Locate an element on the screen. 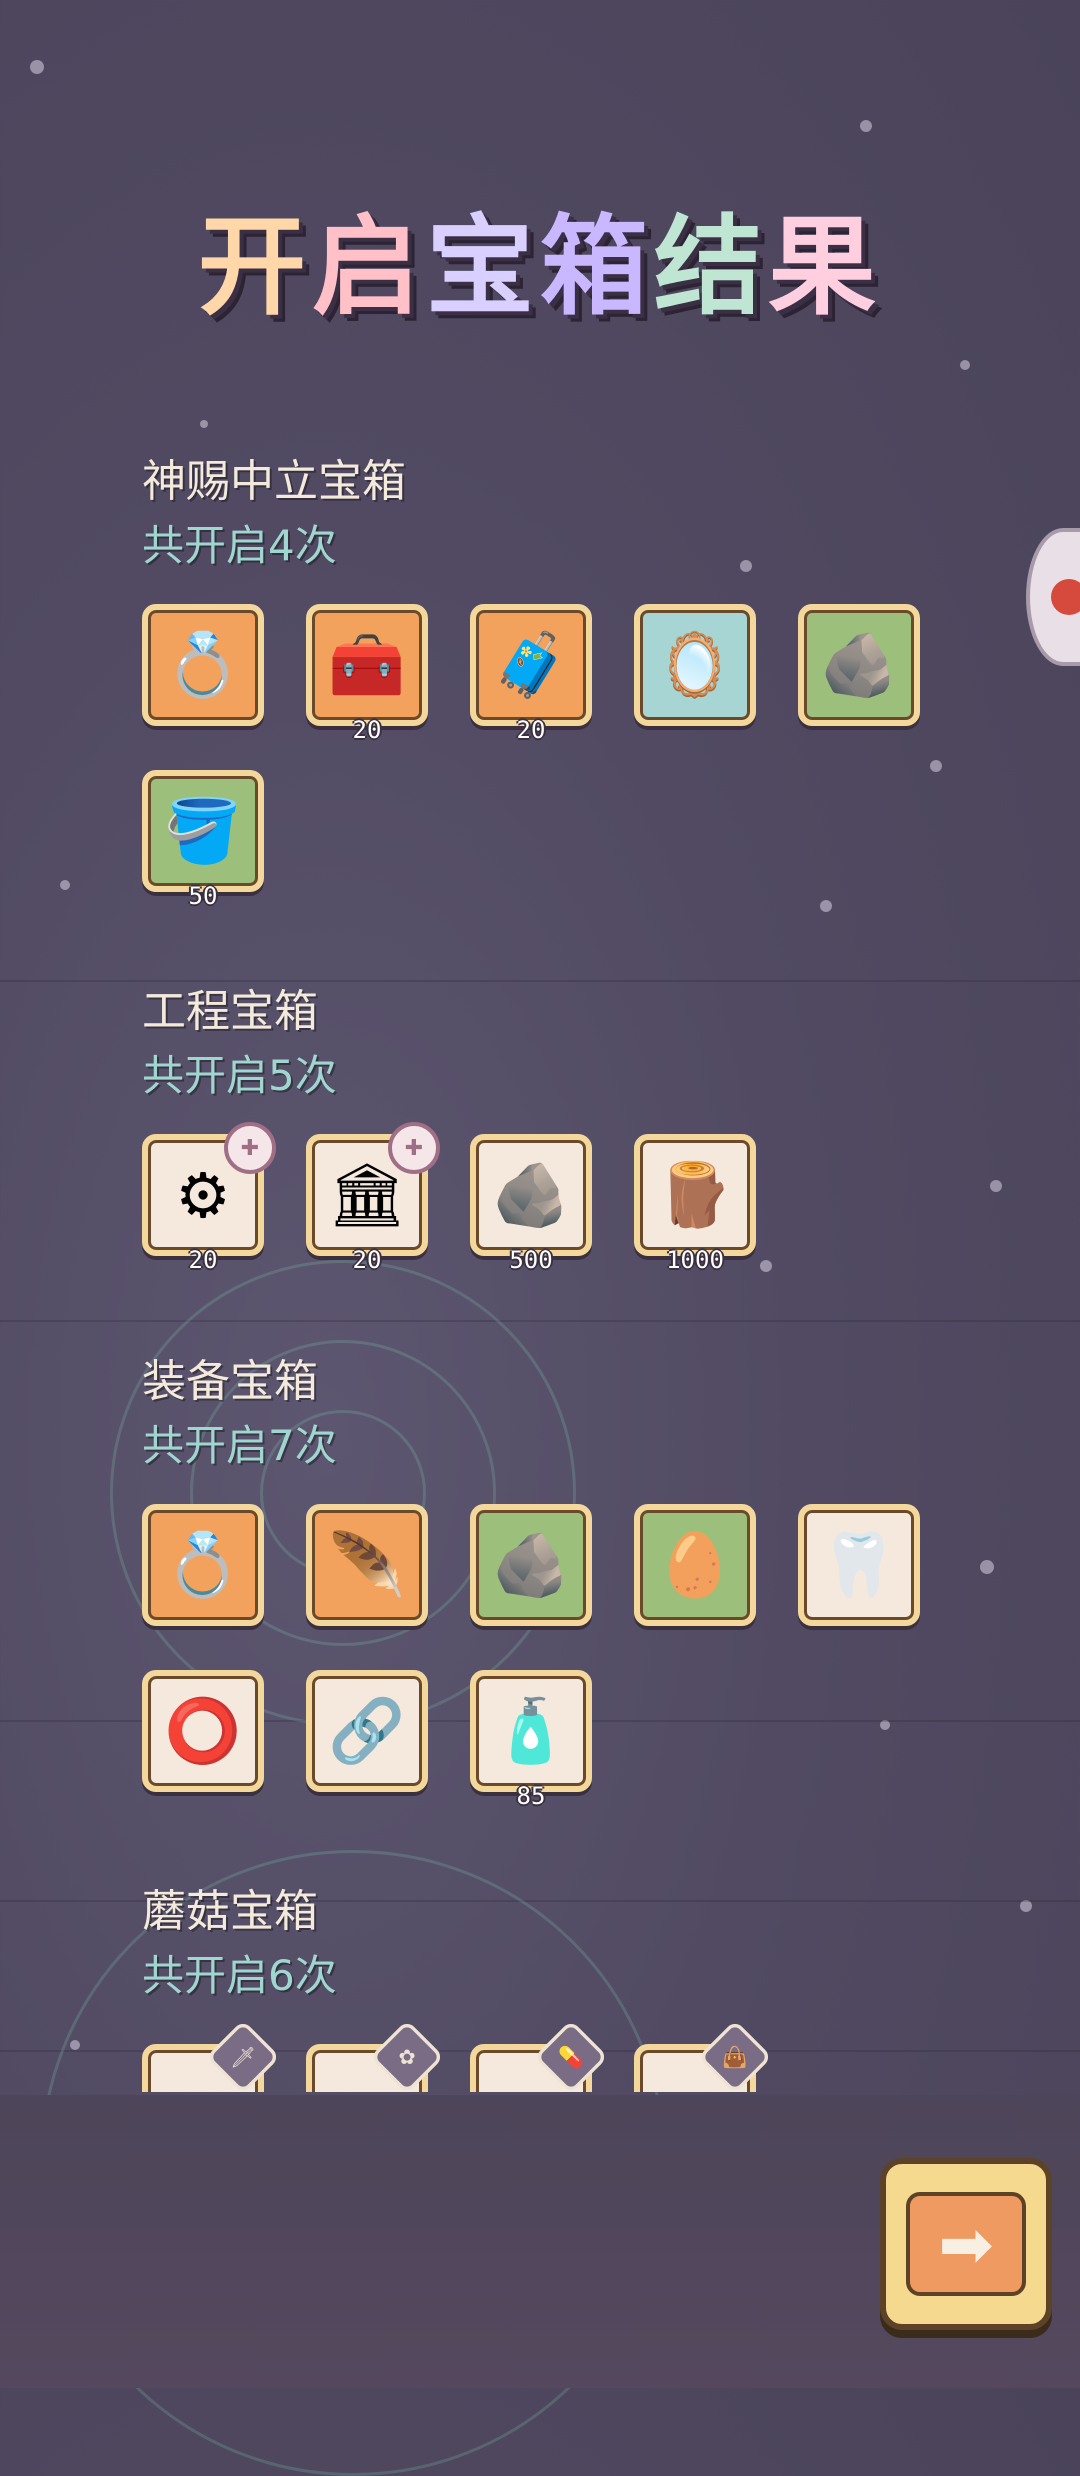 This screenshot has height=2476, width=1080. reward-grid: 💍 🧰 20 🧳 20 🪞 🪨 🪣 50 is located at coordinates (572, 757).